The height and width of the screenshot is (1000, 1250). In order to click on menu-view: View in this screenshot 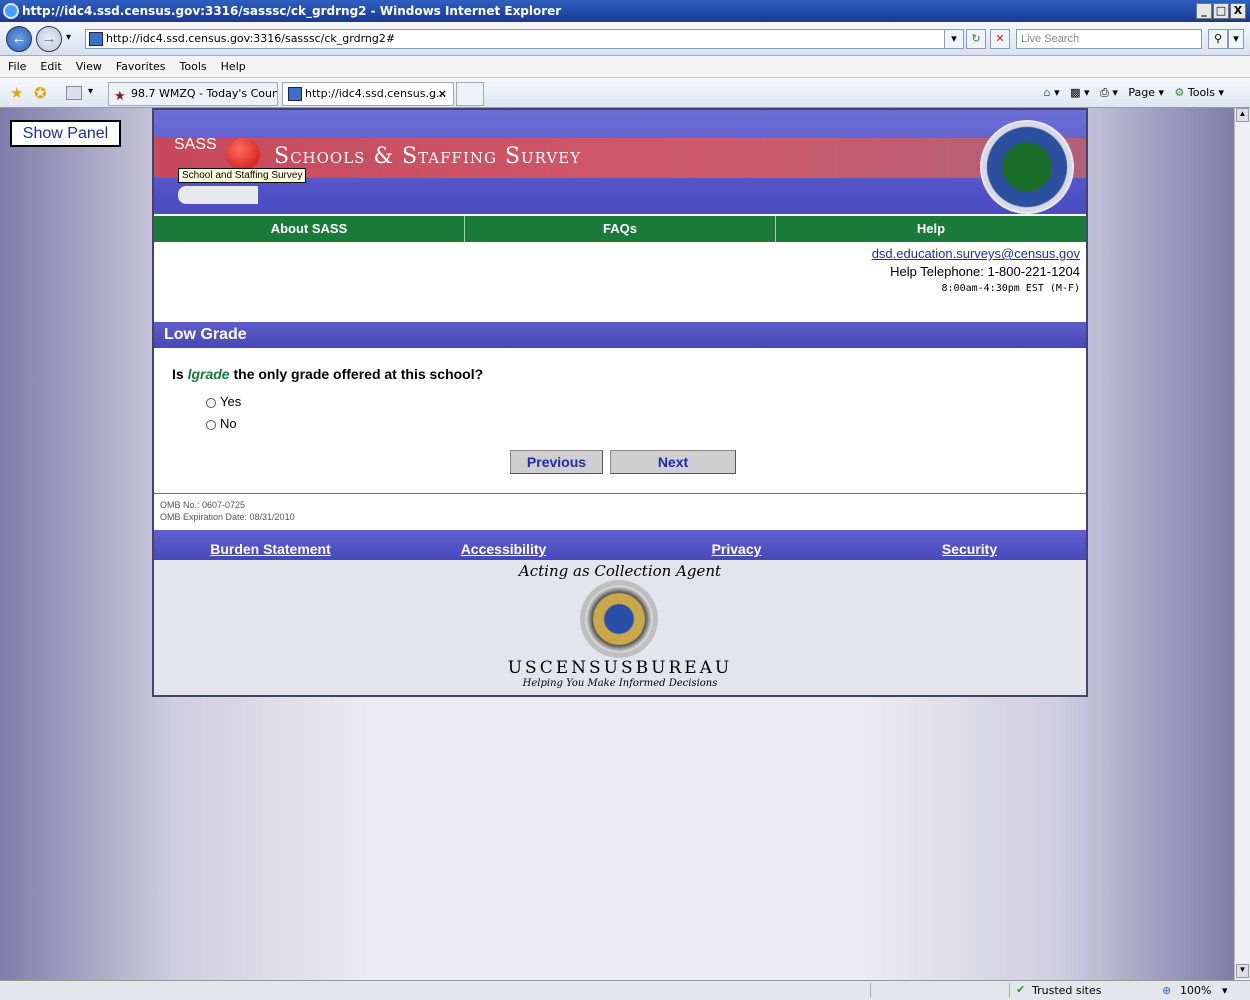, I will do `click(89, 66)`.